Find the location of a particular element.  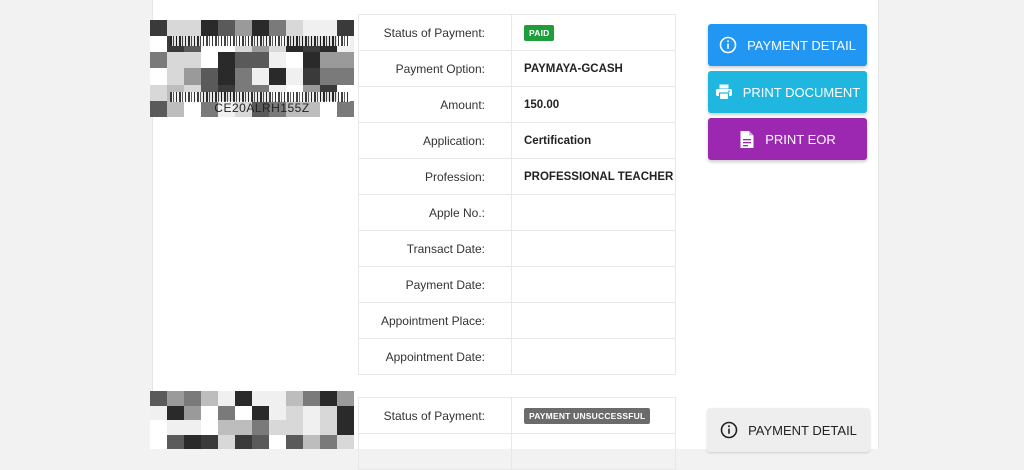

payment-option-label: Payment Option: is located at coordinates (435, 68).